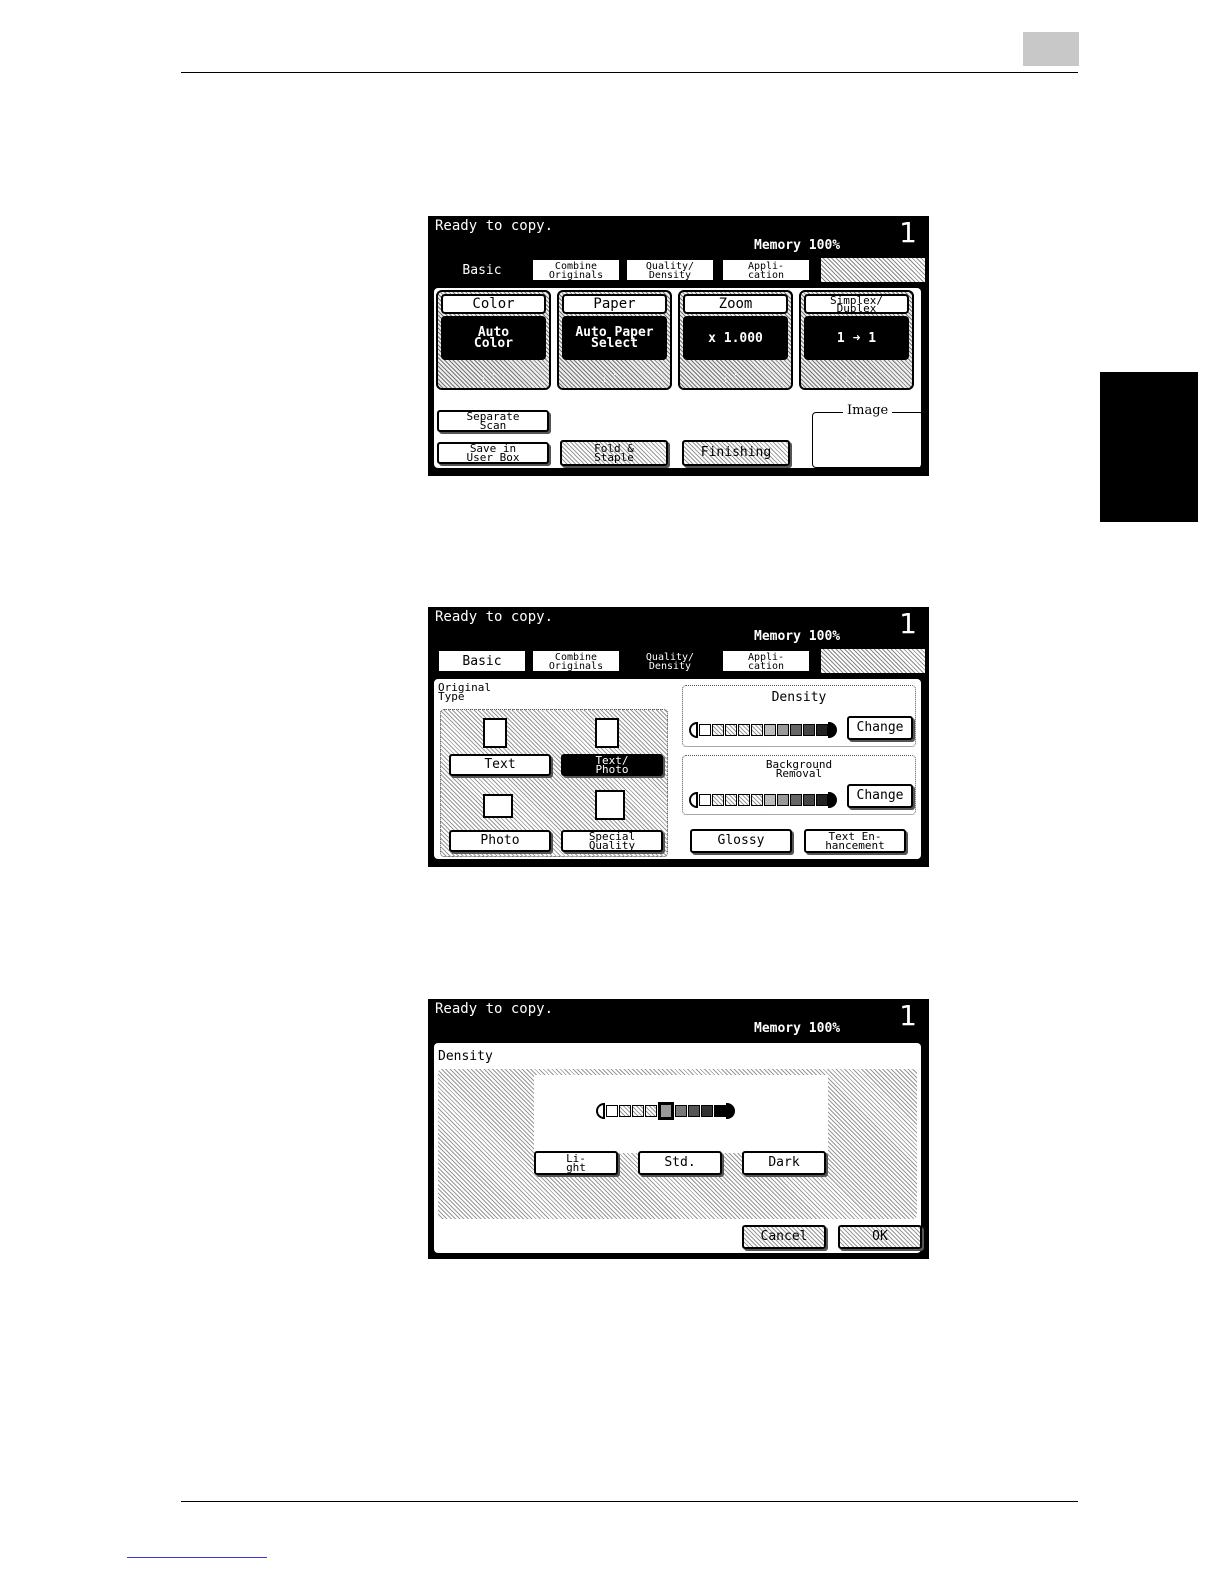 The image size is (1224, 1584). Describe the element at coordinates (855, 841) in the screenshot. I see `text-enhancement-button: Text En- hancement` at that location.